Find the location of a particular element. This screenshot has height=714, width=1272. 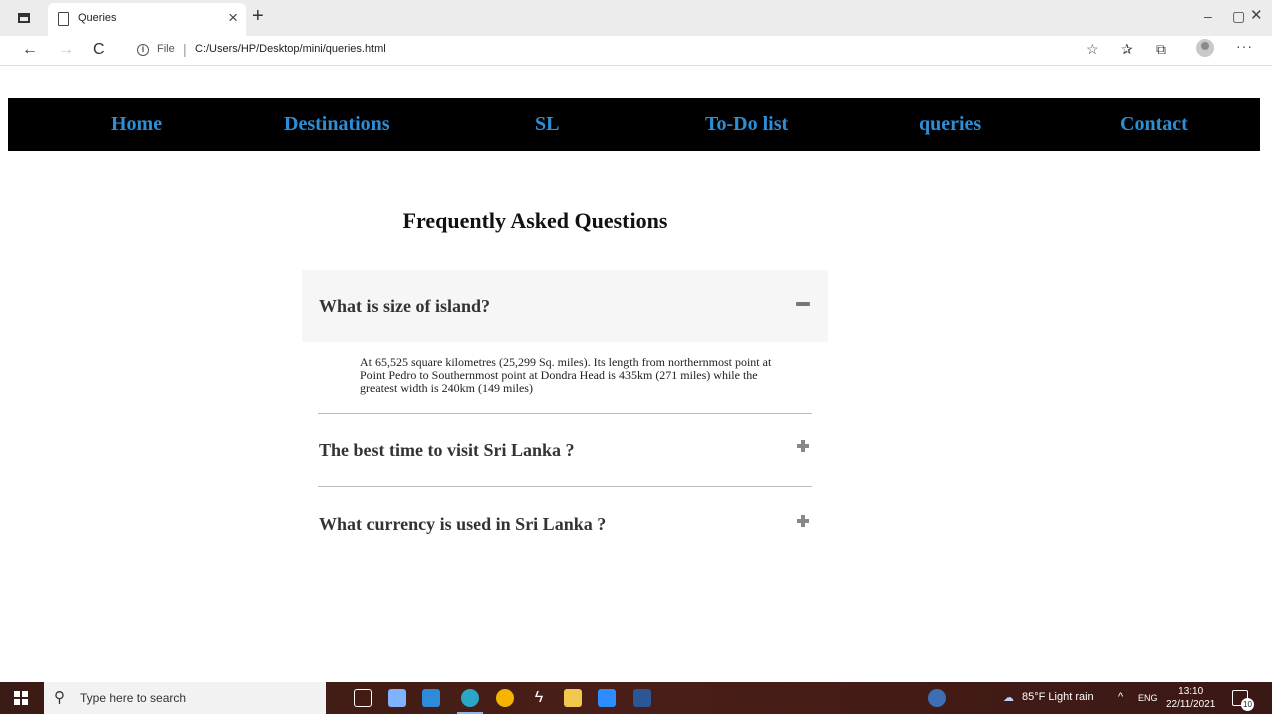

page-title: Frequently Asked Questions is located at coordinates (535, 220).